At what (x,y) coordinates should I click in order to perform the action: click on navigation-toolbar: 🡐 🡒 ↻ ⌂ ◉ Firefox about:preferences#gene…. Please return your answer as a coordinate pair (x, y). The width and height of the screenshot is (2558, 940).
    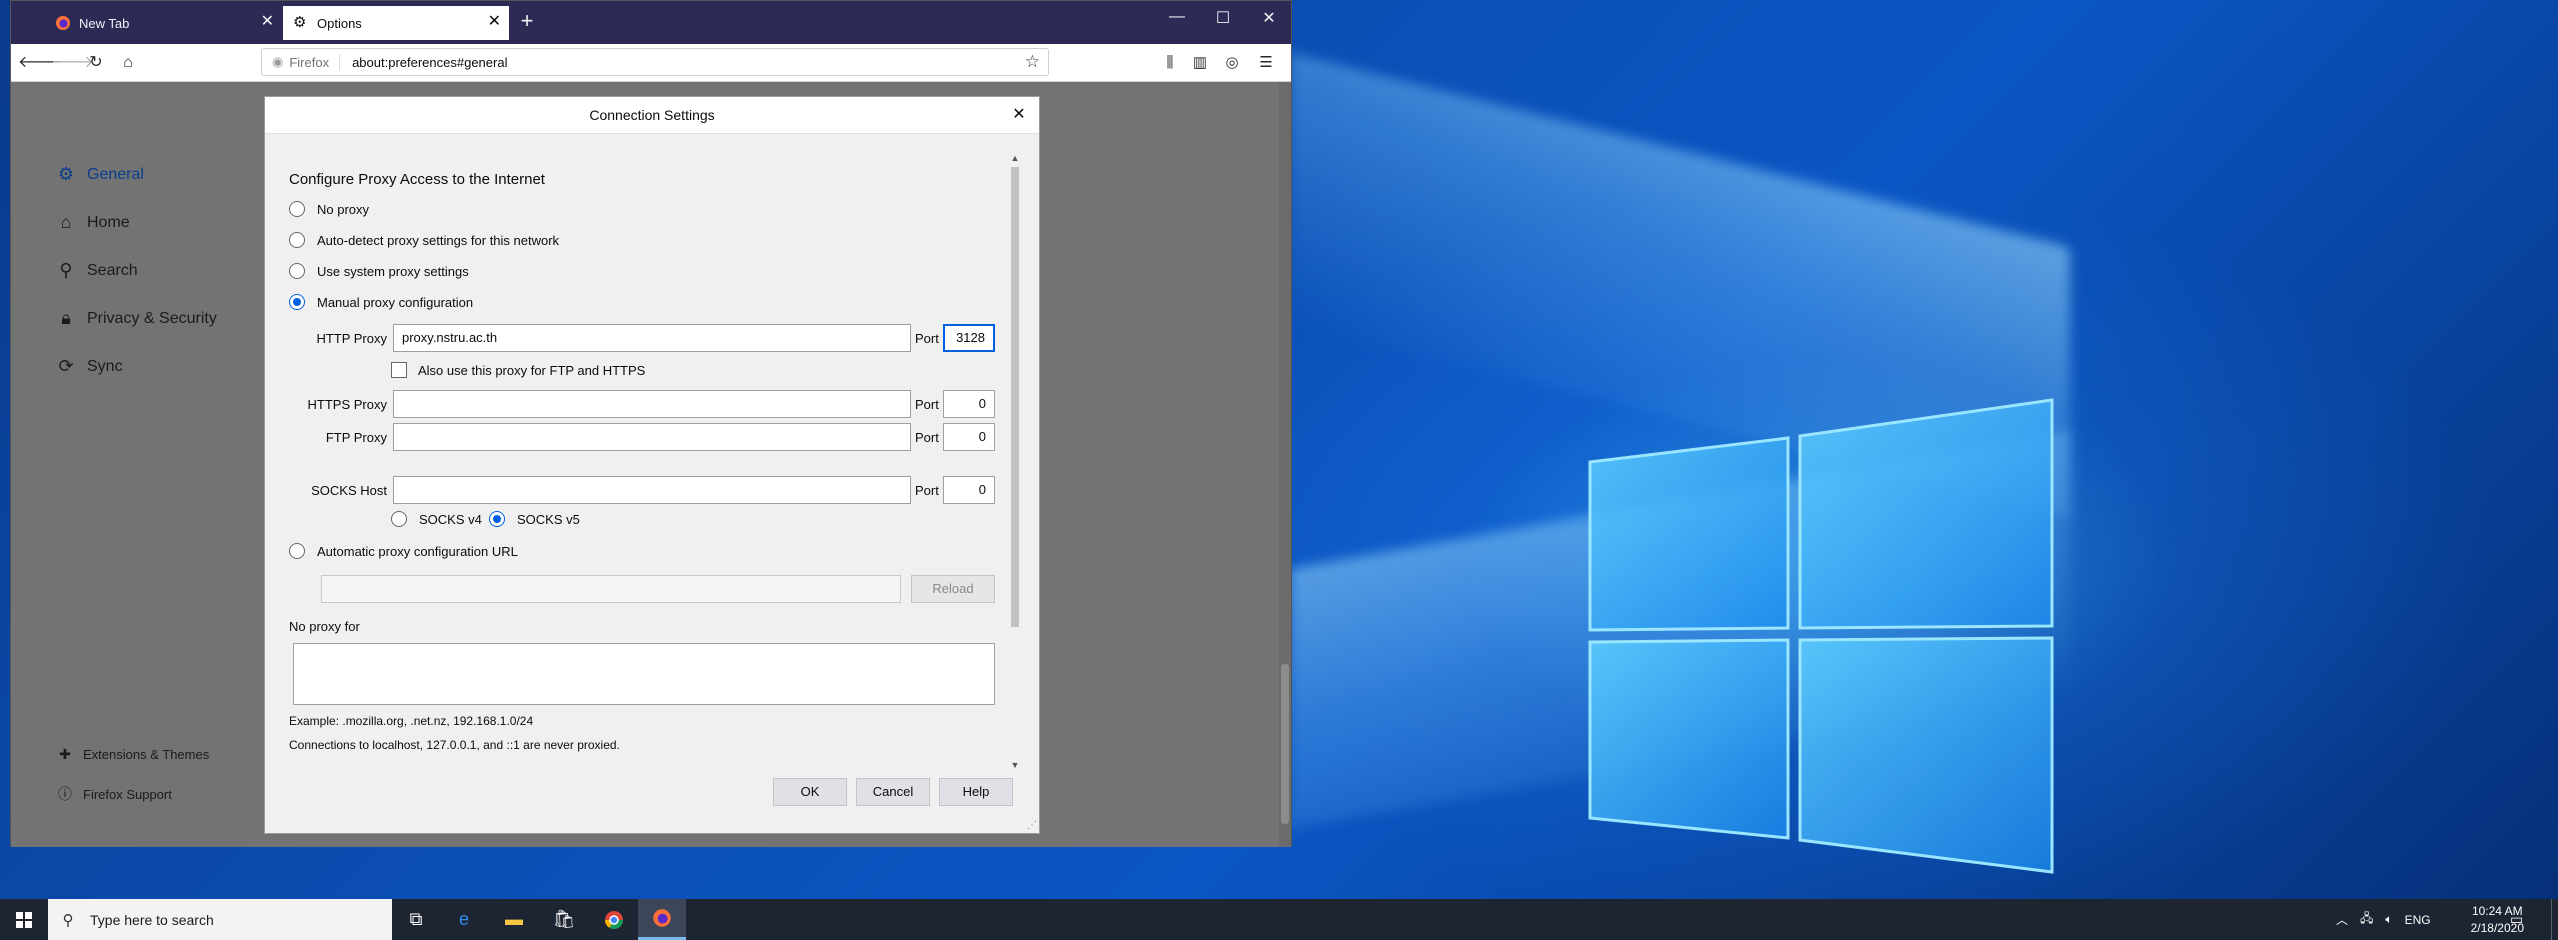
    Looking at the image, I should click on (651, 63).